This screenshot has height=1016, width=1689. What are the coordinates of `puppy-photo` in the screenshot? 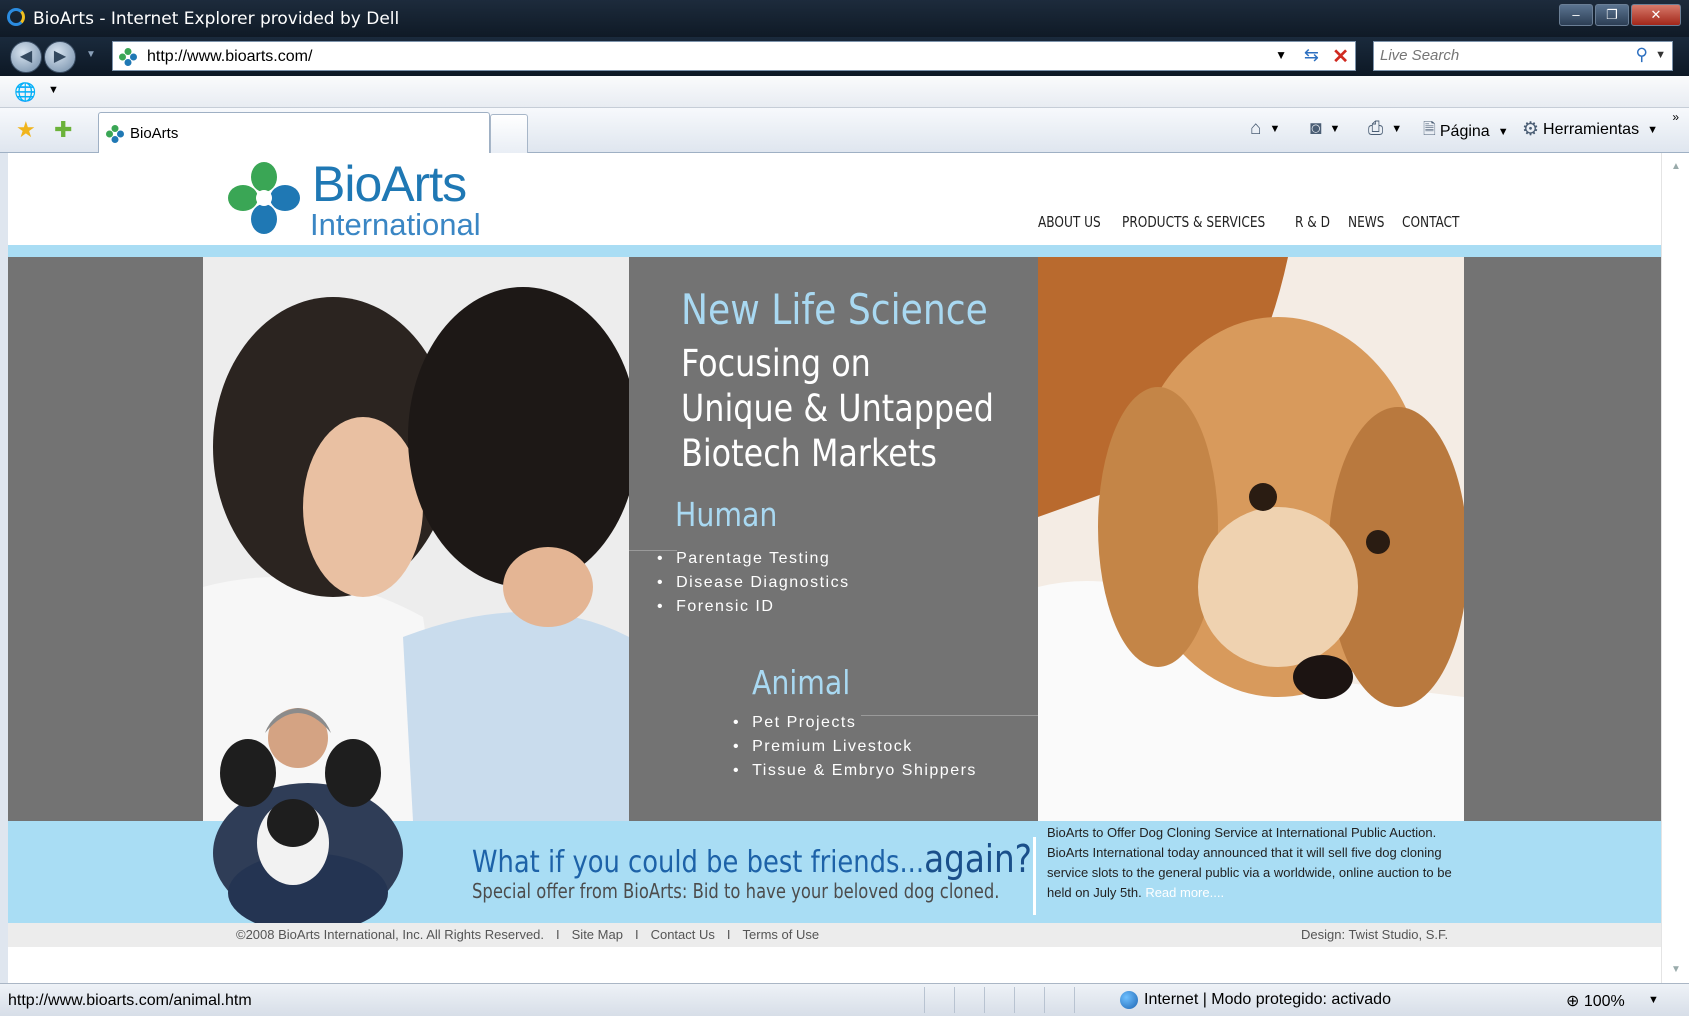 It's located at (1251, 539).